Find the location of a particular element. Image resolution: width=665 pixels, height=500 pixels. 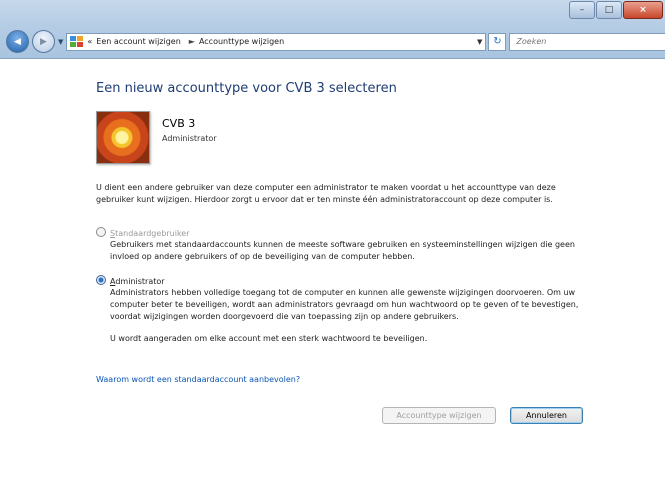

refresh-button: ↻ is located at coordinates (497, 41).